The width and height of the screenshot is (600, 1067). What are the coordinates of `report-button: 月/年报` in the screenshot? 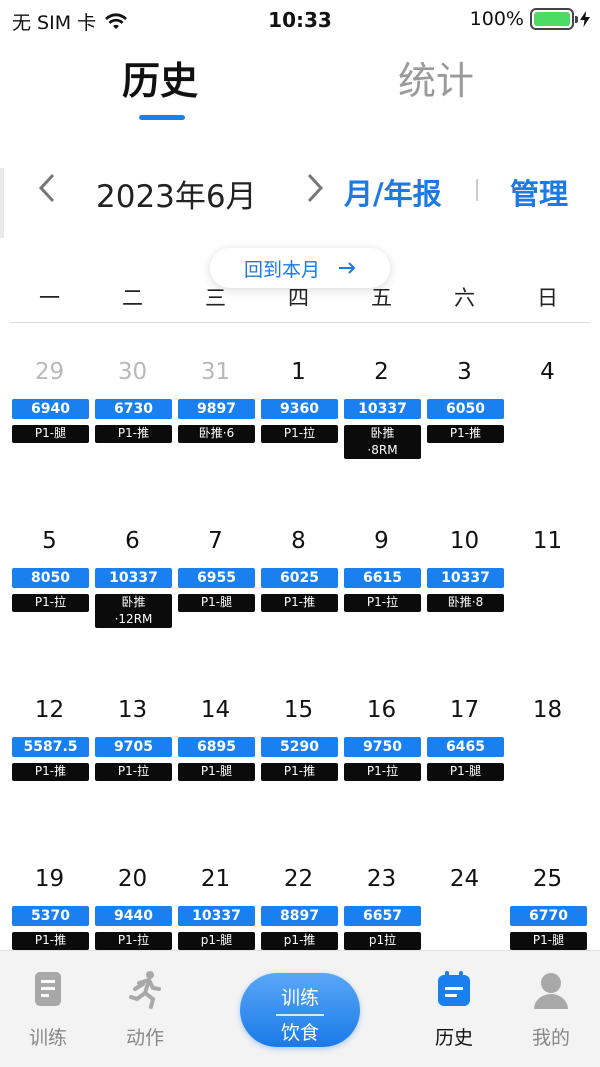 It's located at (393, 192).